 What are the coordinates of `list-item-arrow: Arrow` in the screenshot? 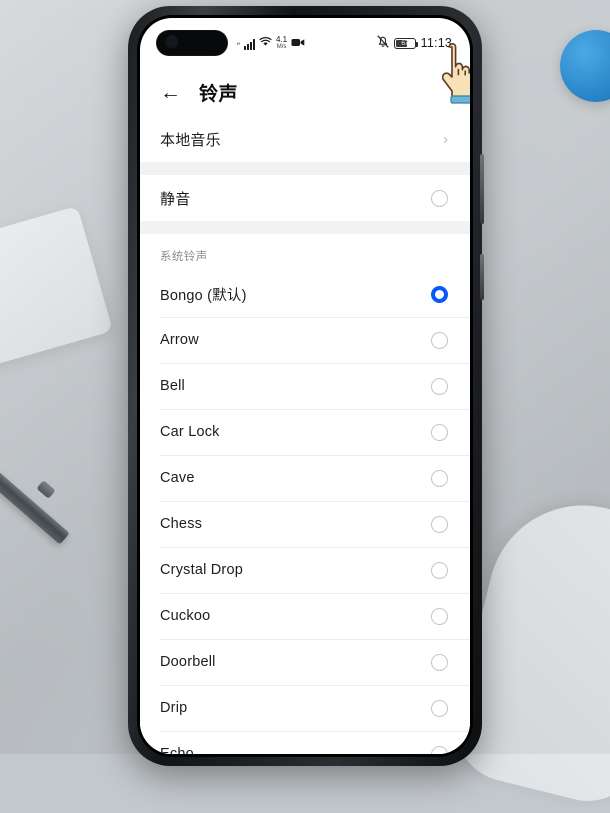 It's located at (305, 340).